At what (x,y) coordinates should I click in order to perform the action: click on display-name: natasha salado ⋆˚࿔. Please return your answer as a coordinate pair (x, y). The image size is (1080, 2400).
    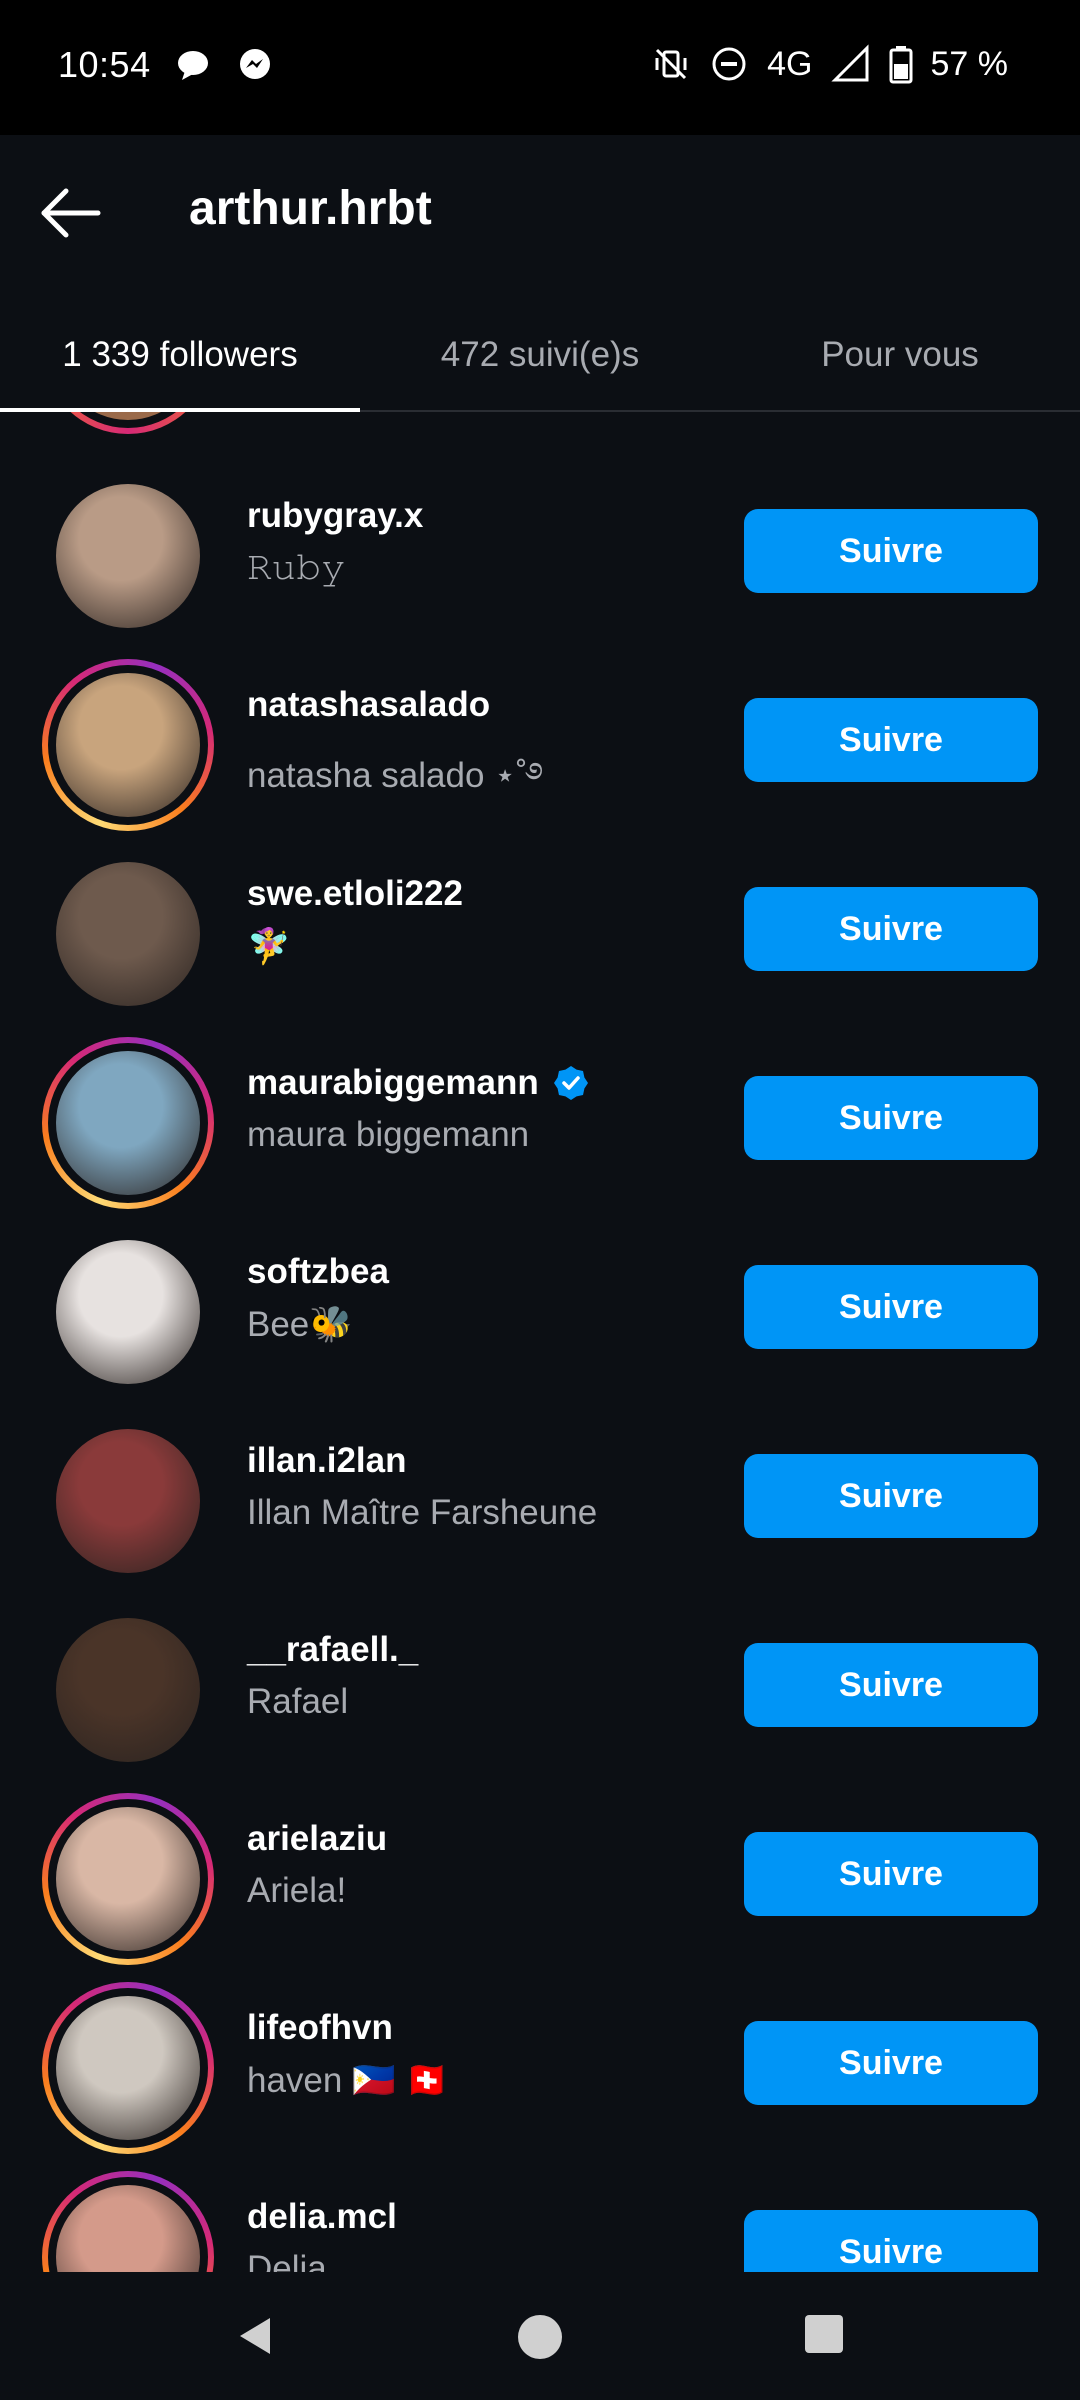
    Looking at the image, I should click on (395, 775).